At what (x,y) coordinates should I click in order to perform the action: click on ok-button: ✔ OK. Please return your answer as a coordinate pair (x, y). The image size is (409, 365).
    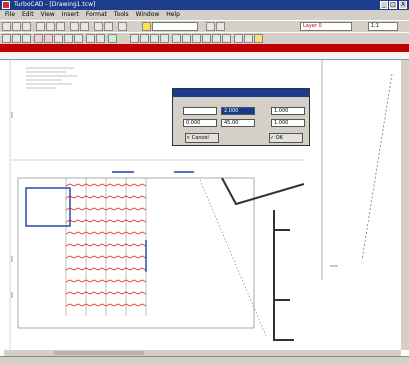
    Looking at the image, I should click on (286, 138).